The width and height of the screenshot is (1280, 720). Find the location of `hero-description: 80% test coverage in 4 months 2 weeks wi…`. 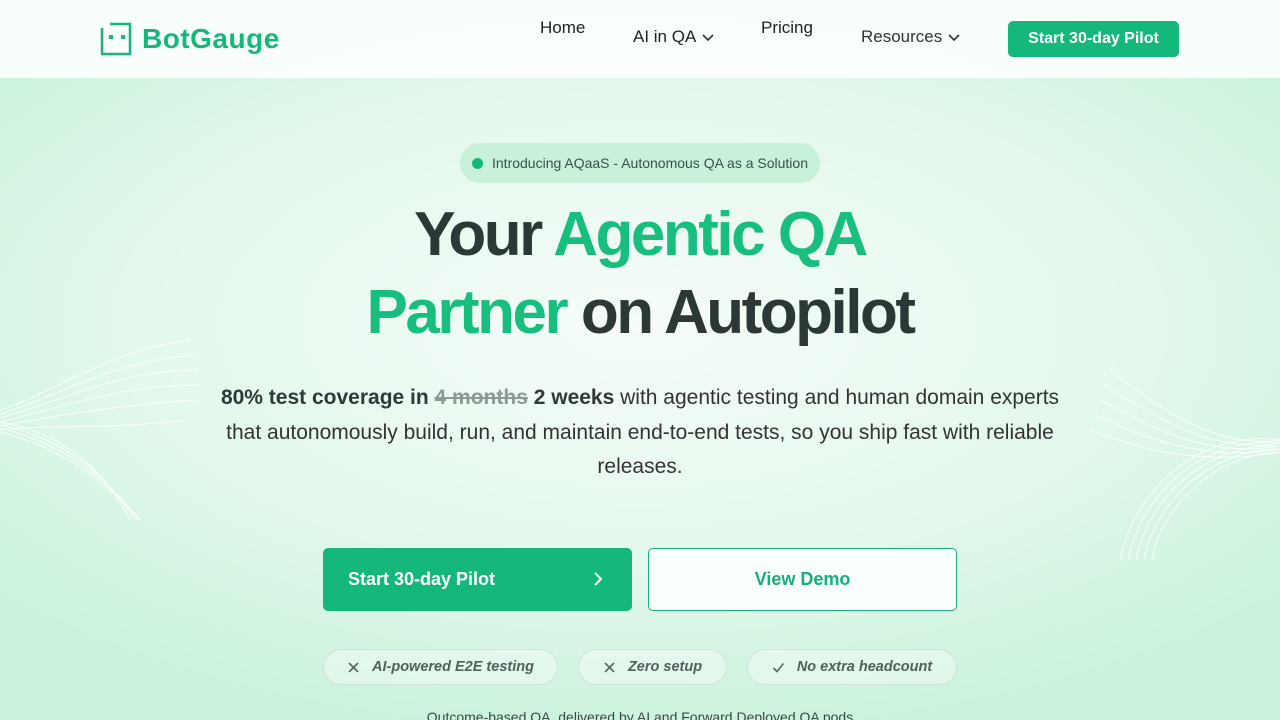

hero-description: 80% test coverage in 4 months 2 weeks wi… is located at coordinates (640, 433).